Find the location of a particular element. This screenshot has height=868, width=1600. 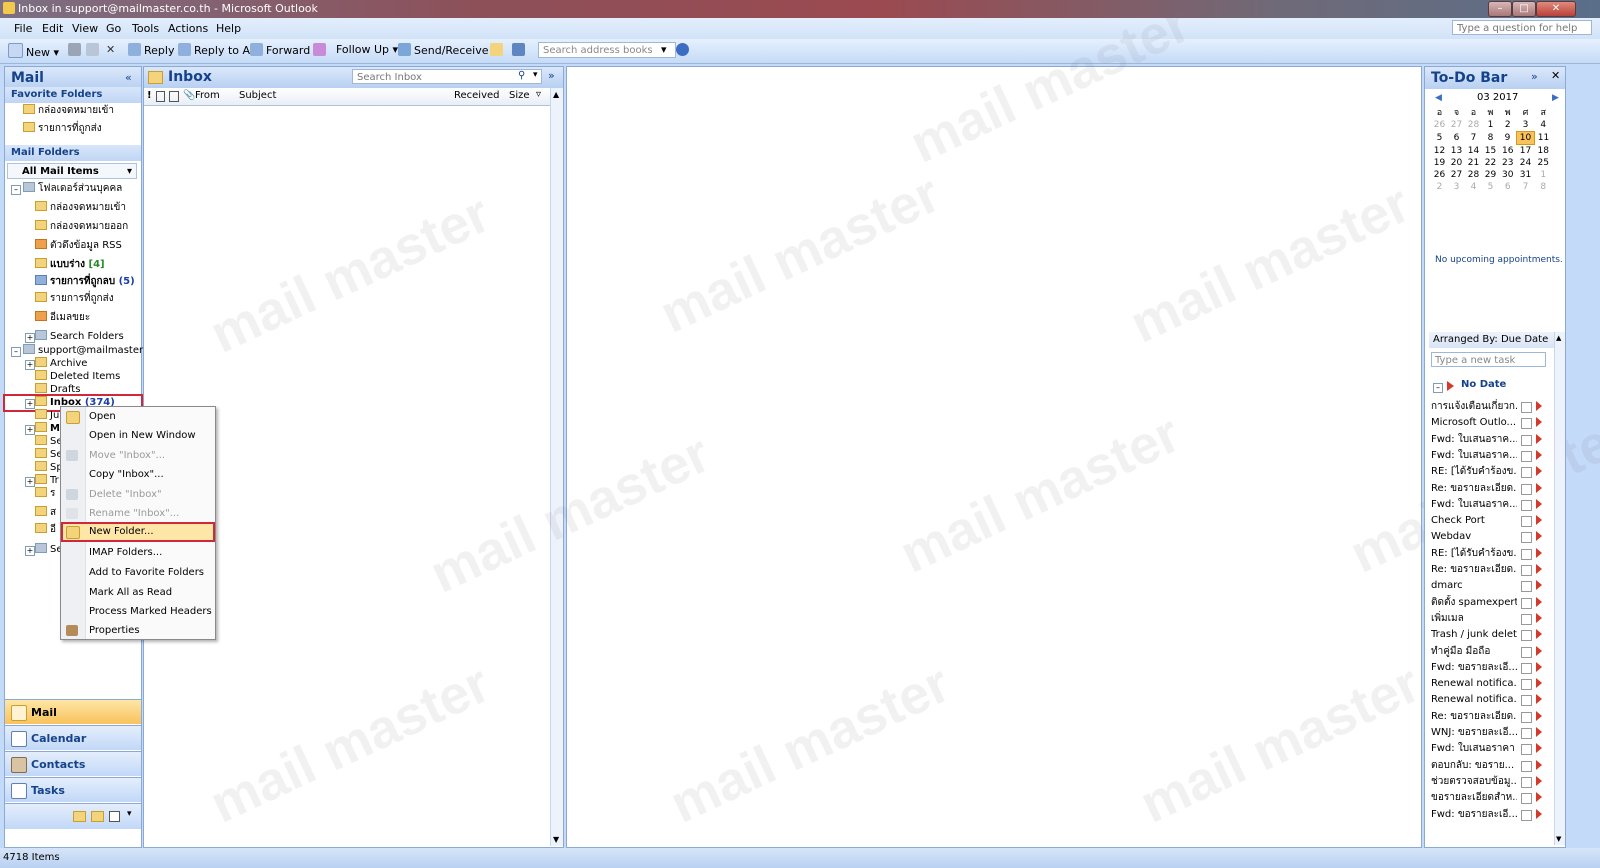

menu-item-add-to-favorites: Add to Favorite Folders is located at coordinates (138, 573).